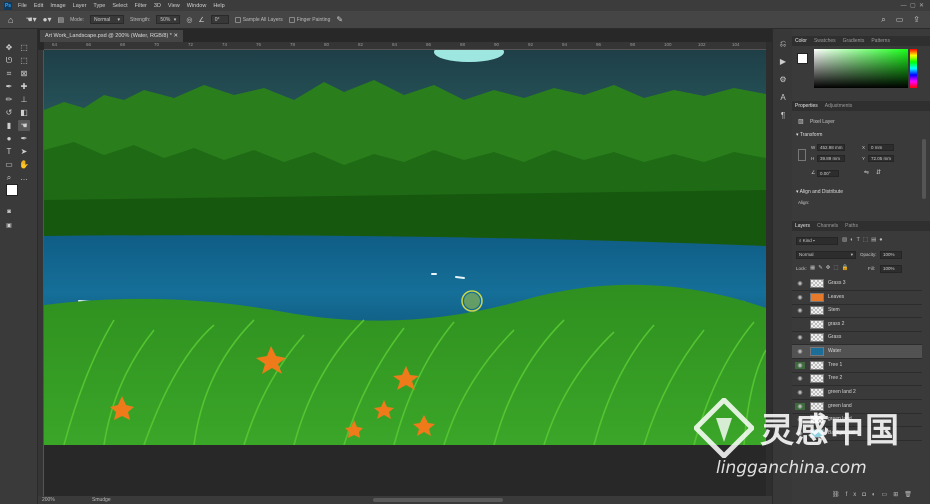 This screenshot has height=504, width=930. What do you see at coordinates (339, 19) in the screenshot?
I see `brush-pressure-icon: ✎` at bounding box center [339, 19].